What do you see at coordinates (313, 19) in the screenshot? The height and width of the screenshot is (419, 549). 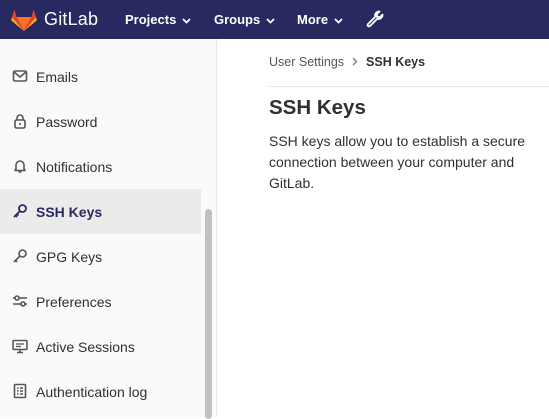 I see `nav-more-label: More` at bounding box center [313, 19].